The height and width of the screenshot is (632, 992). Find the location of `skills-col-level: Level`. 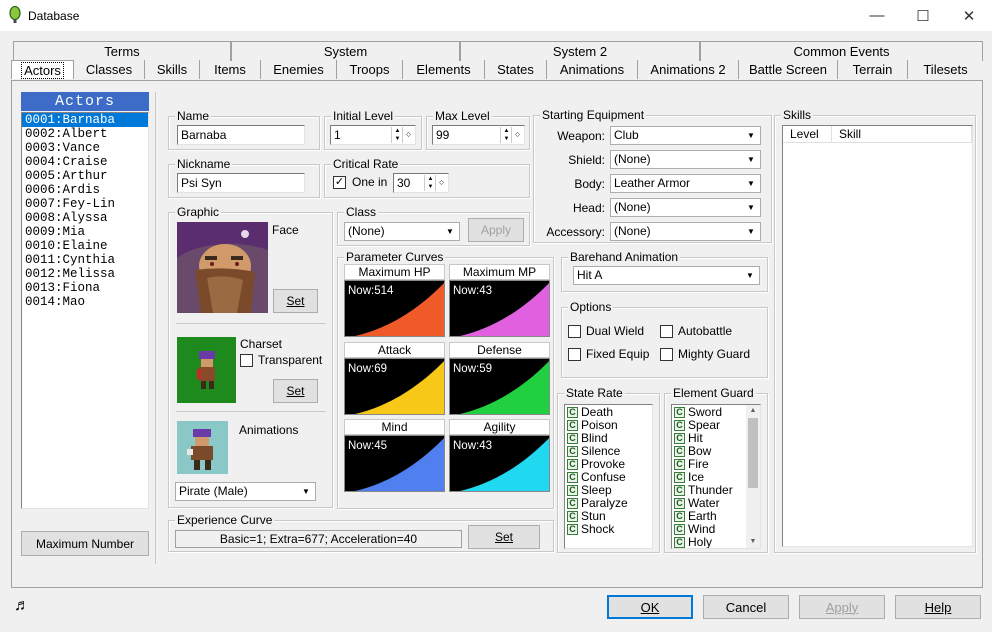

skills-col-level: Level is located at coordinates (807, 134).